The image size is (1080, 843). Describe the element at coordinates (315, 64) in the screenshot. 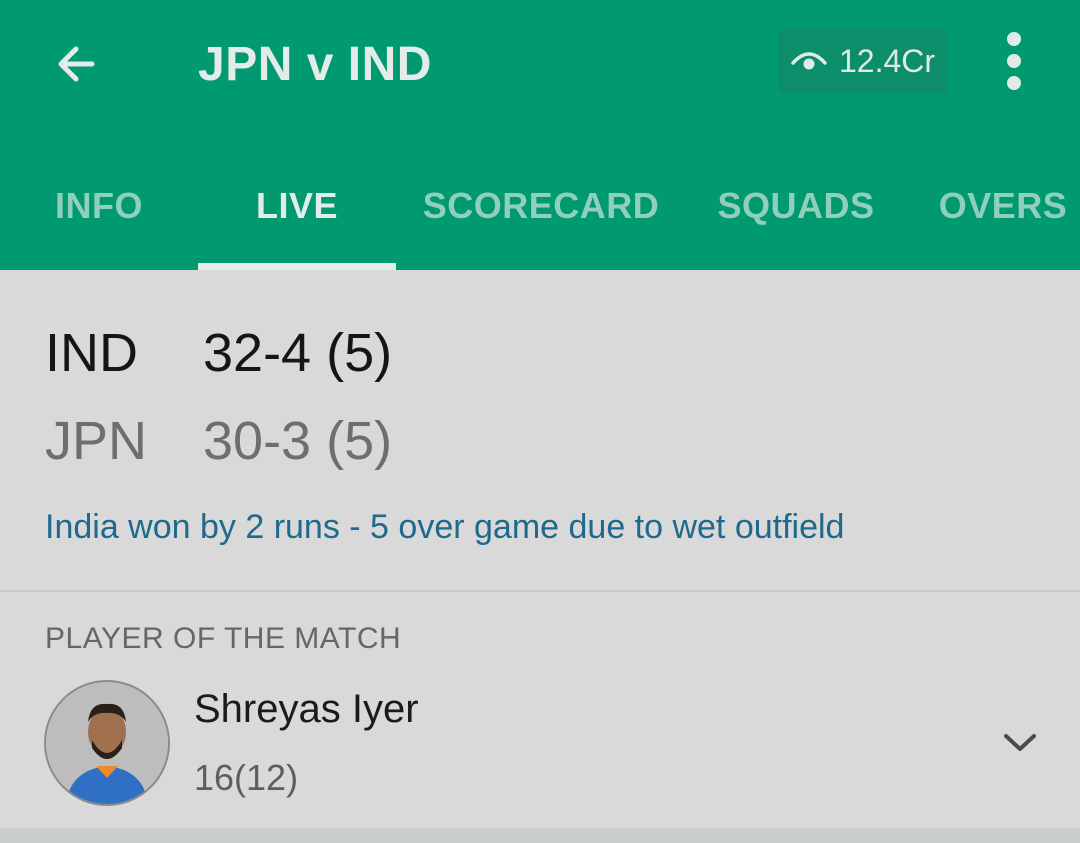

I see `page-title: JPN v IND` at that location.